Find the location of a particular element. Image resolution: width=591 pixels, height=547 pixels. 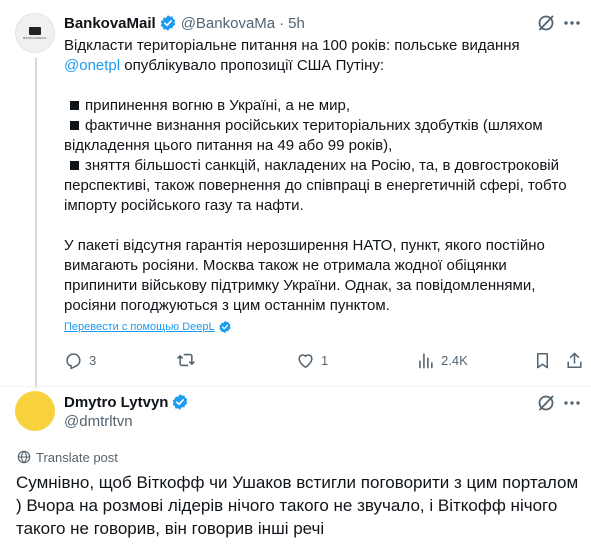

like-button: 1 is located at coordinates (312, 360).